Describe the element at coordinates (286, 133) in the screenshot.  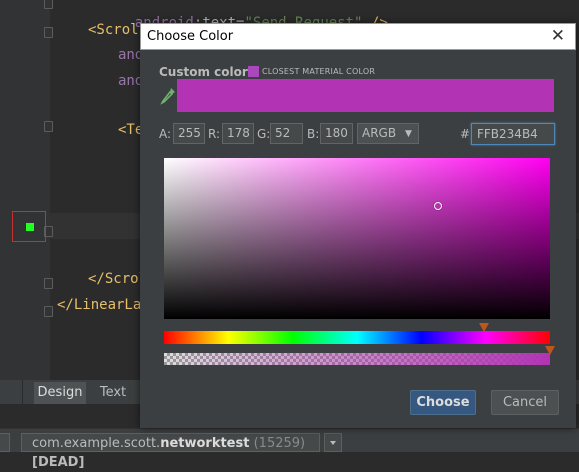
I see `green-field: 52` at that location.